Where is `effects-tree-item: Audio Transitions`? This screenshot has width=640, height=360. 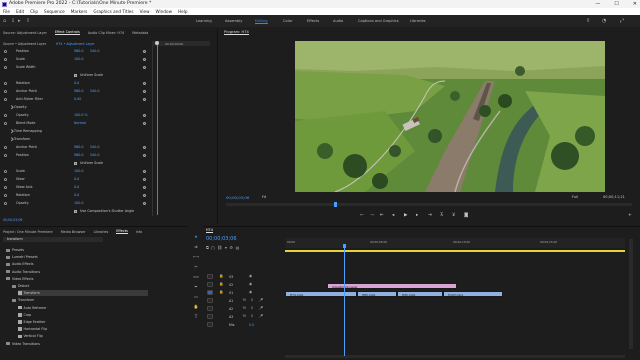
effects-tree-item: Audio Transitions is located at coordinates (96, 272).